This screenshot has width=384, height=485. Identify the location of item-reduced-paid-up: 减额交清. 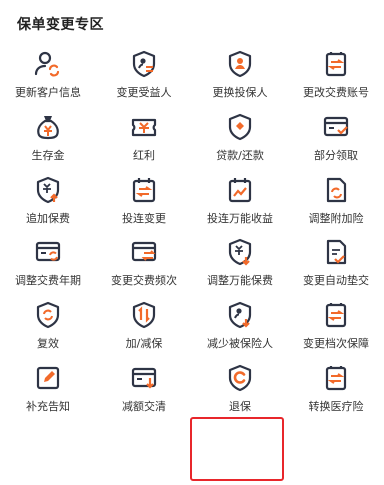
(144, 385).